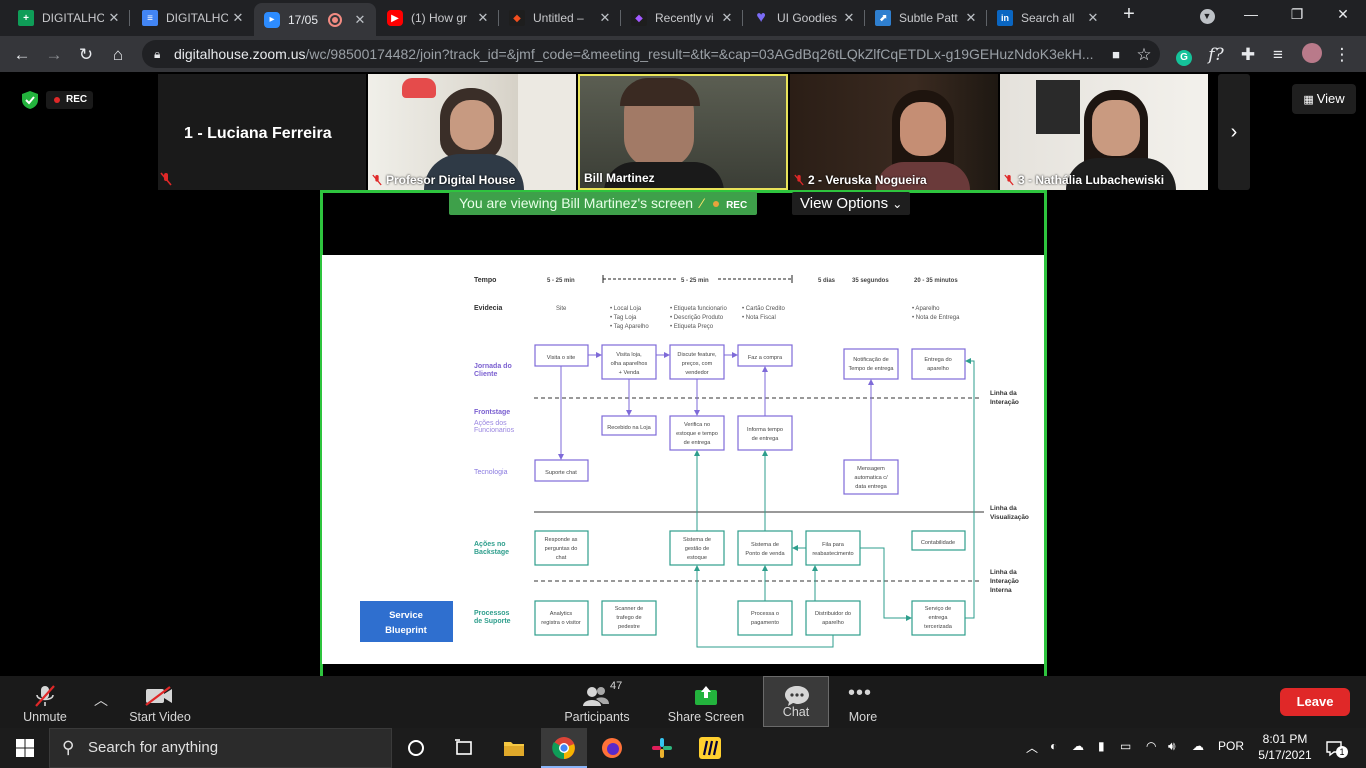  Describe the element at coordinates (695, 281) in the screenshot. I see `time-label: 5 - 25 min` at that location.